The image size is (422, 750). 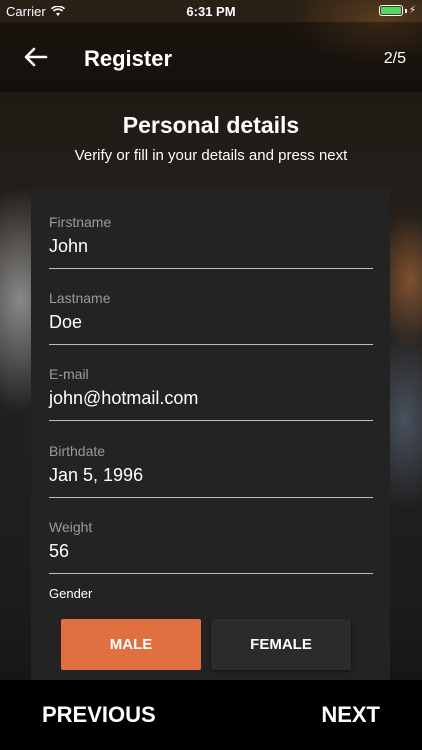 I want to click on birthdate-field: Birthdate Jan 5, 1996, so click(x=211, y=478).